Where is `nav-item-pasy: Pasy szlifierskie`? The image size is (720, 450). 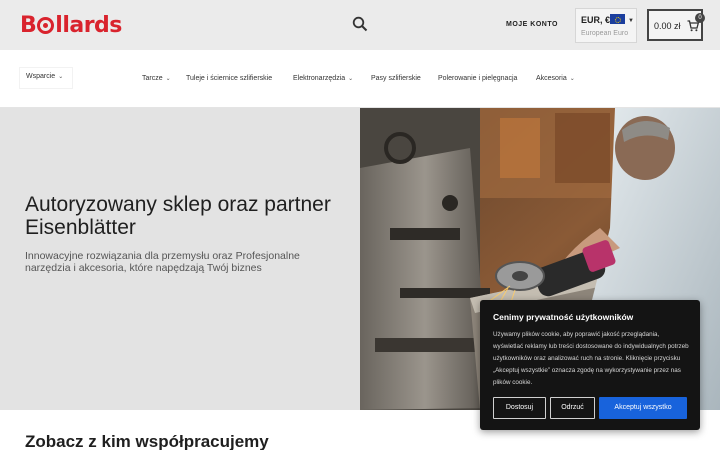
nav-item-pasy: Pasy szlifierskie is located at coordinates (396, 78).